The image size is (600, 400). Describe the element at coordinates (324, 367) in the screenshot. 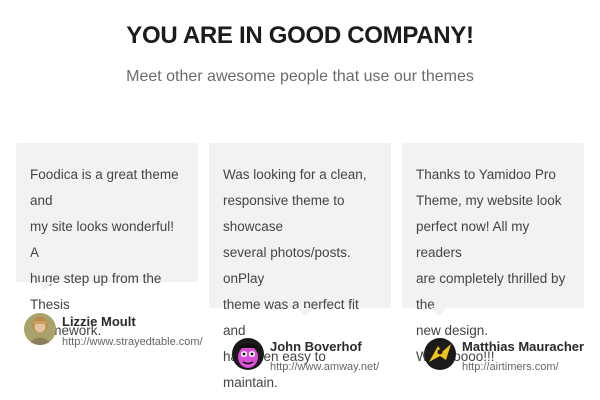

I see `author-website-link: http://www.amway.net/` at that location.